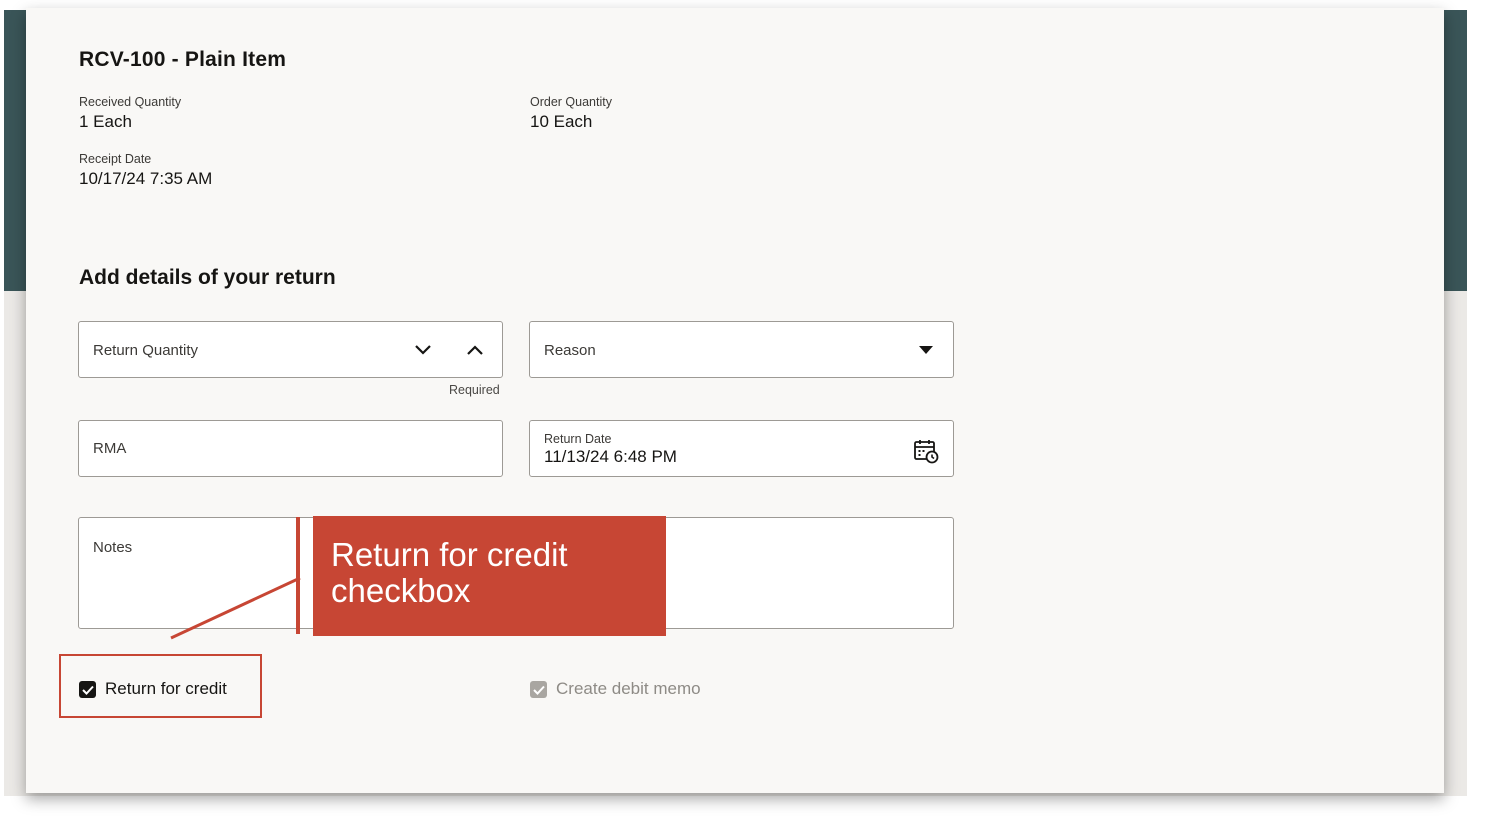 This screenshot has height=818, width=1486. I want to click on item-title: RCV-100 - Plain Item, so click(183, 59).